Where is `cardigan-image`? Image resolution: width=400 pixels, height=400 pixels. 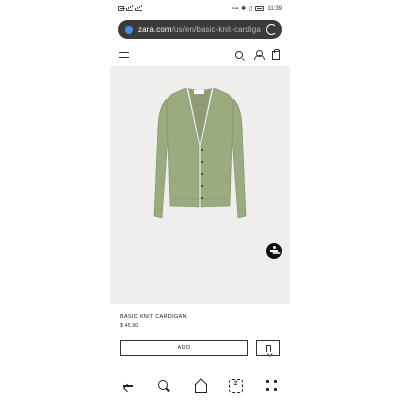
cardigan-image is located at coordinates (200, 153).